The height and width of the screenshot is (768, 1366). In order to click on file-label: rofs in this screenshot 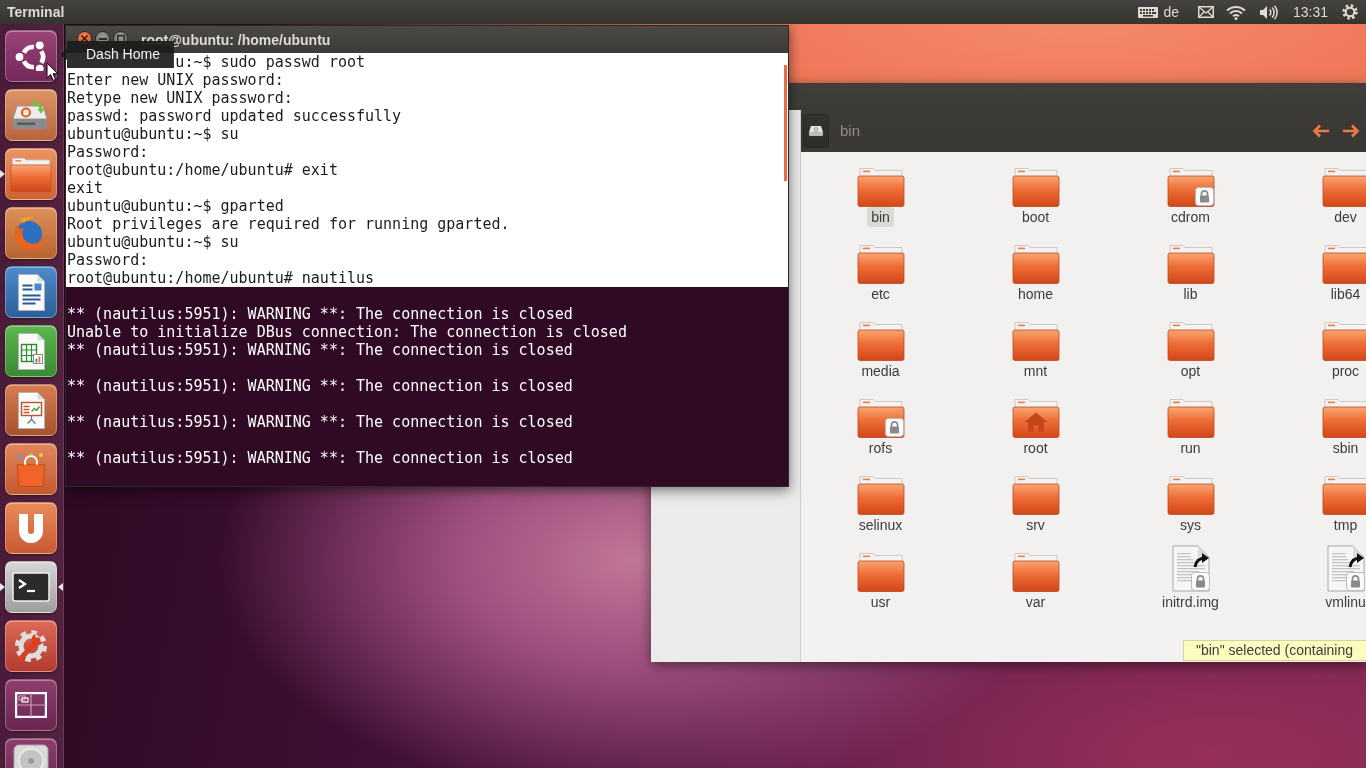, I will do `click(880, 448)`.